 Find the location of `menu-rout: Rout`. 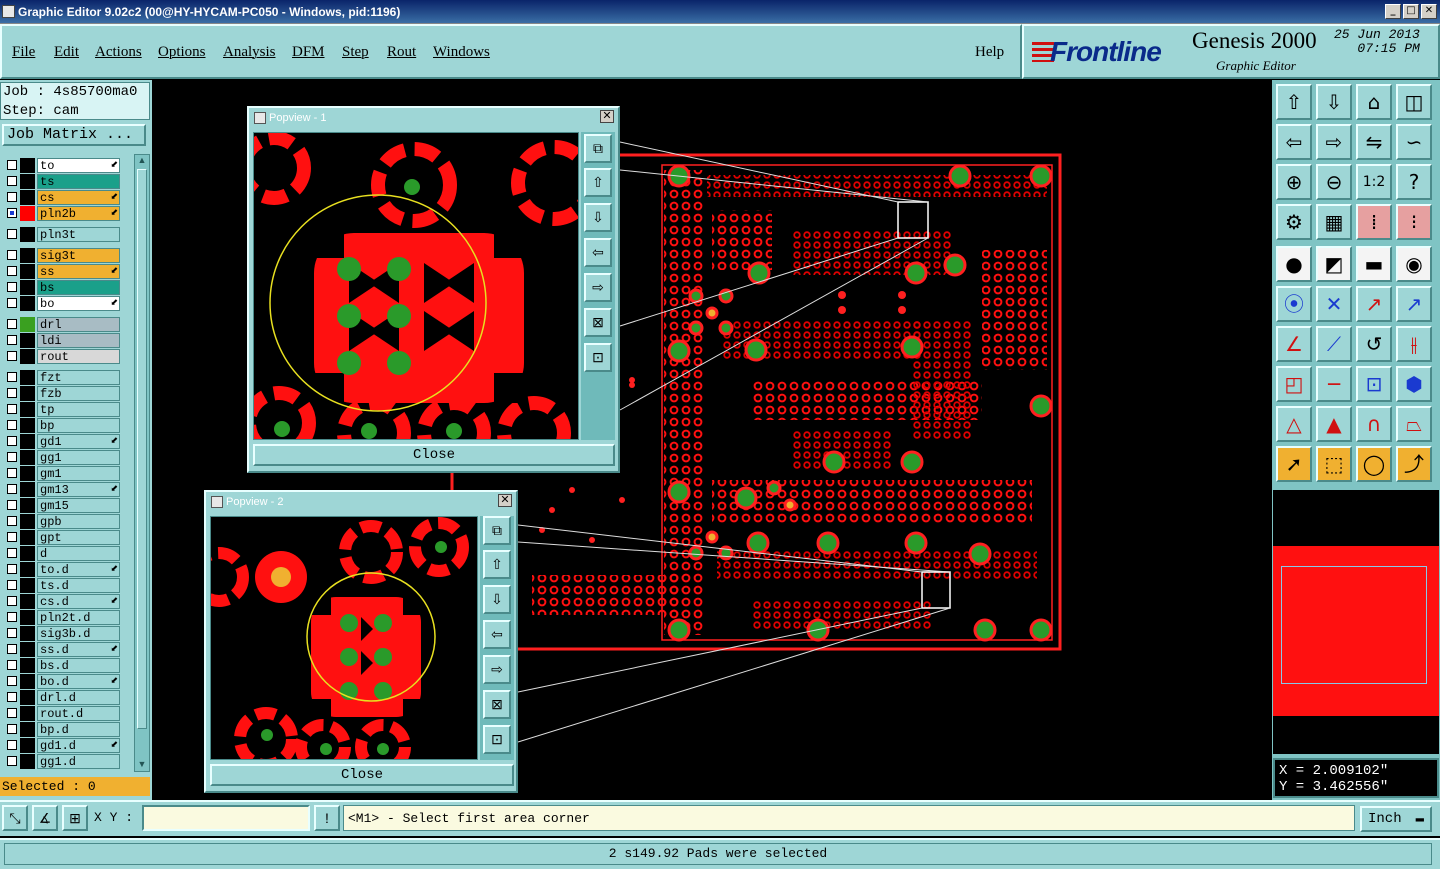

menu-rout: Rout is located at coordinates (401, 52).